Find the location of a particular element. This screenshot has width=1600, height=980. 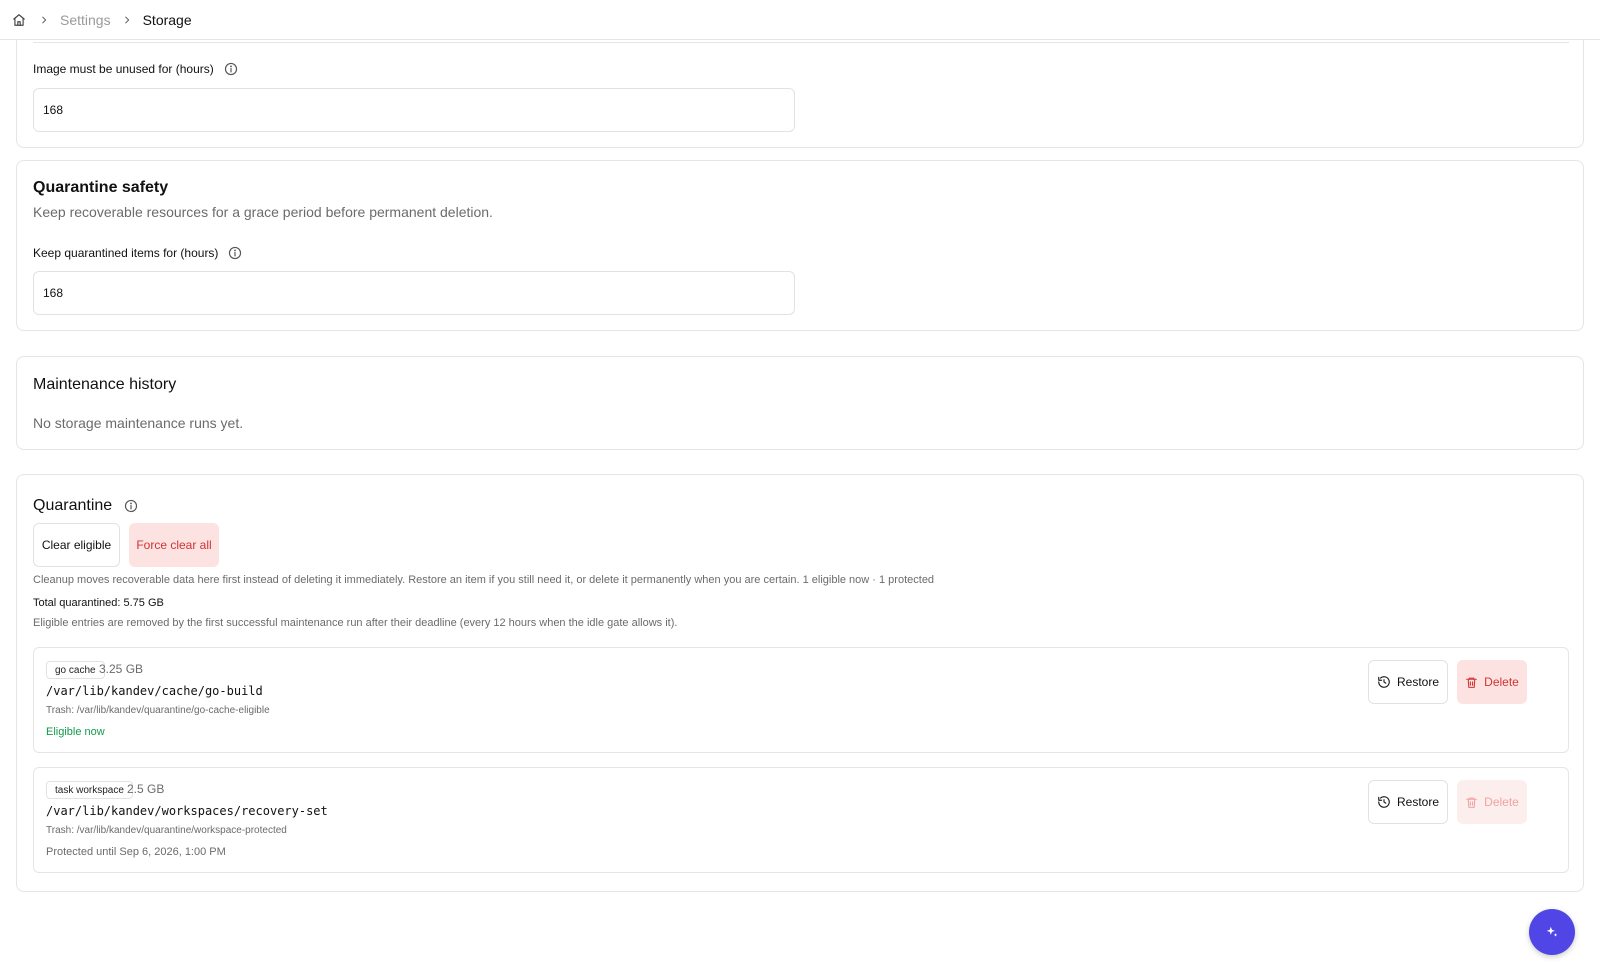

unused-hours-input is located at coordinates (414, 110).